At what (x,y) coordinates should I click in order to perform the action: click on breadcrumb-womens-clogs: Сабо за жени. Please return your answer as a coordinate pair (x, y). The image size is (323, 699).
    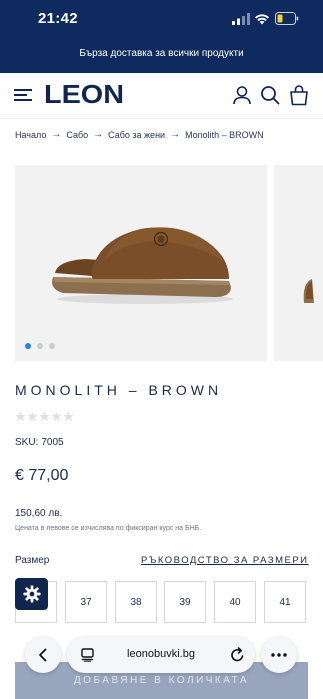
    Looking at the image, I should click on (136, 135).